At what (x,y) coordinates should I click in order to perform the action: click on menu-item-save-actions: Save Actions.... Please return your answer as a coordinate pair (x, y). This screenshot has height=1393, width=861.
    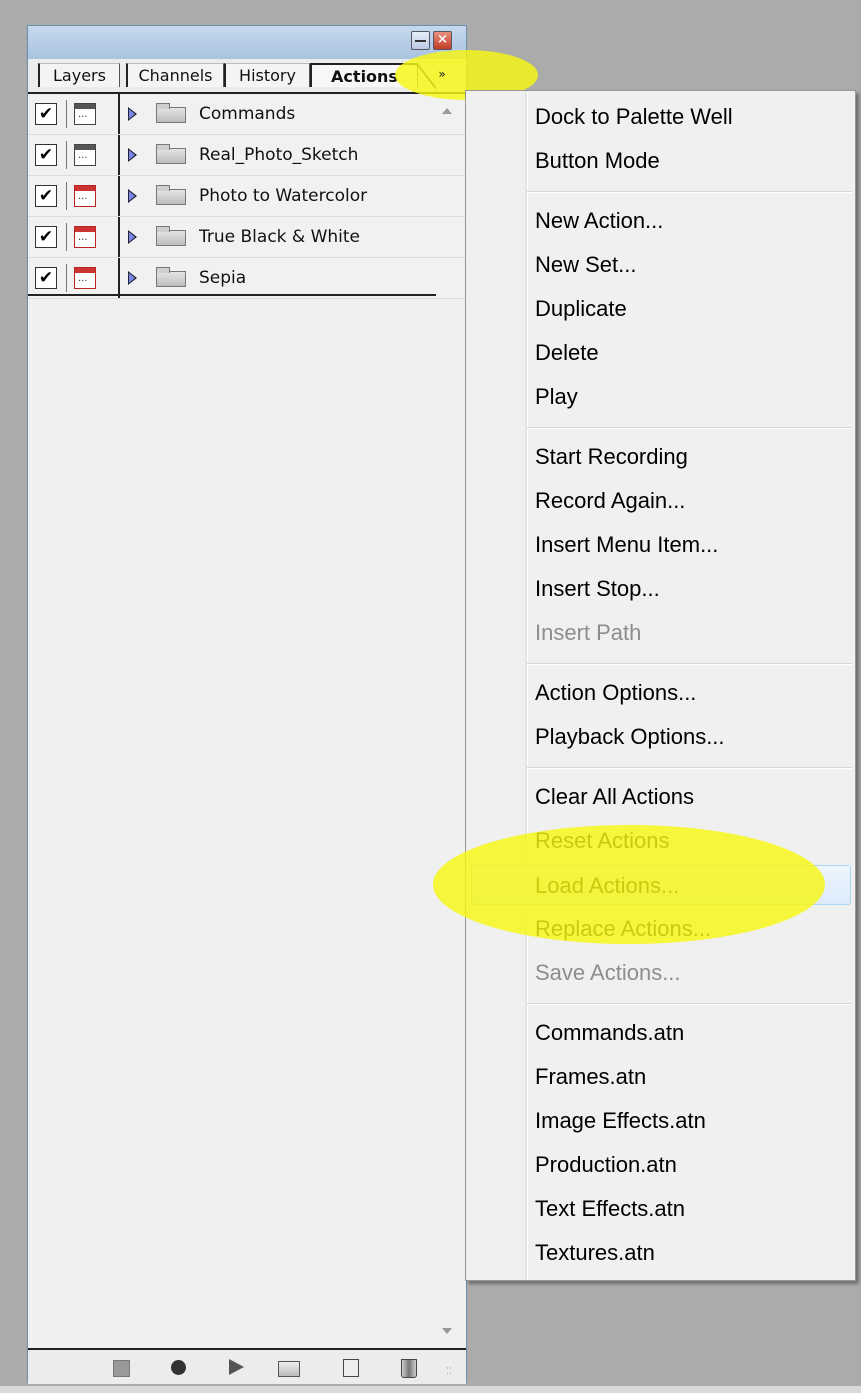
    Looking at the image, I should click on (660, 973).